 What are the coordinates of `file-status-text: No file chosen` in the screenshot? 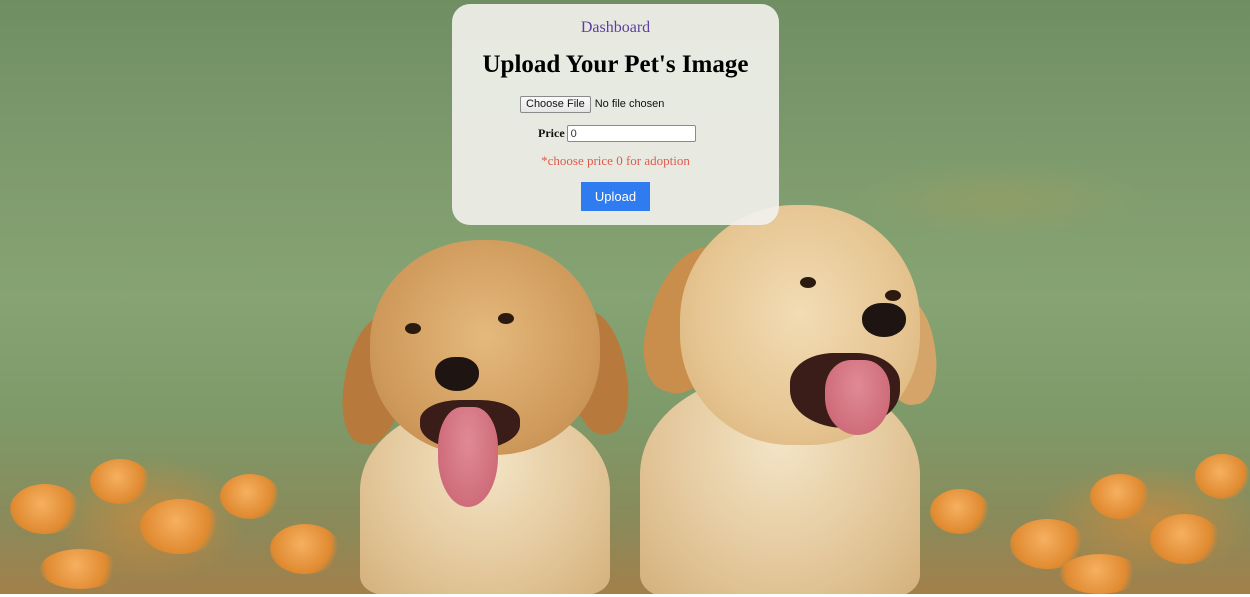 It's located at (629, 104).